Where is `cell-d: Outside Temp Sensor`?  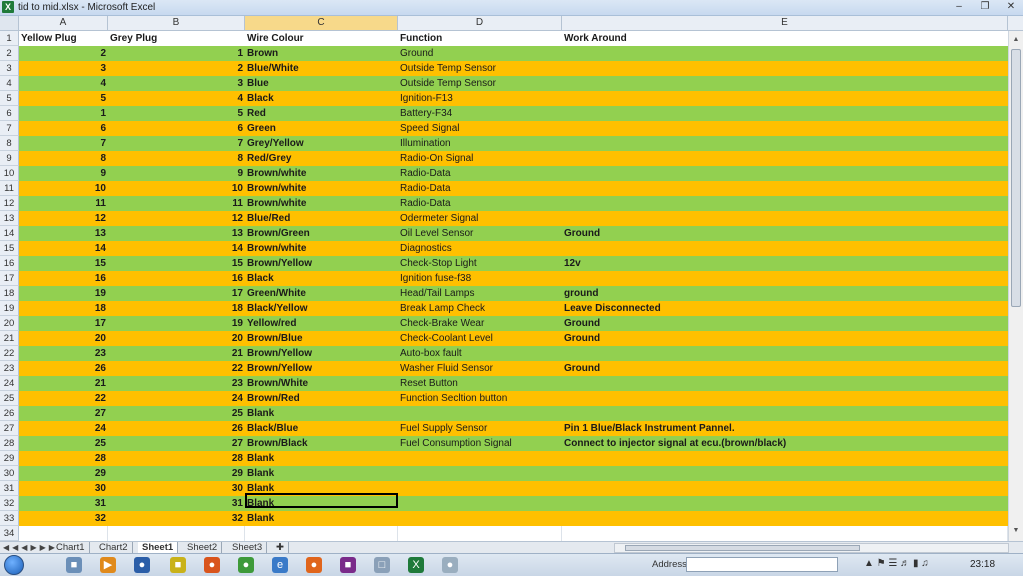
cell-d: Outside Temp Sensor is located at coordinates (480, 83).